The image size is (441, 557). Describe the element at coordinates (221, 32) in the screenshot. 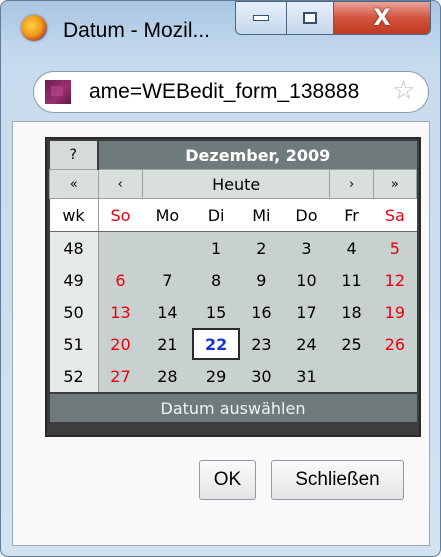

I see `title-bar: Datum - Mozil... X` at that location.